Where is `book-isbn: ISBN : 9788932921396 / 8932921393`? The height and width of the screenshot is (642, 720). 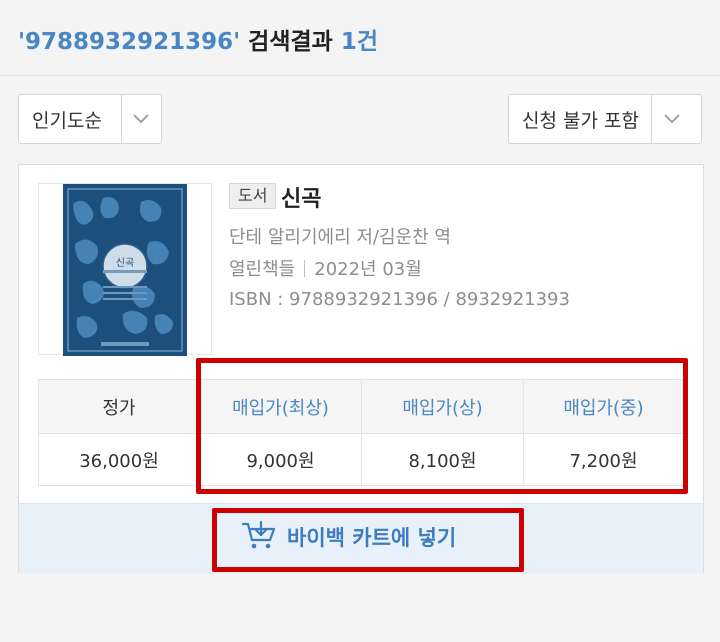 book-isbn: ISBN : 9788932921396 / 8932921393 is located at coordinates (399, 299).